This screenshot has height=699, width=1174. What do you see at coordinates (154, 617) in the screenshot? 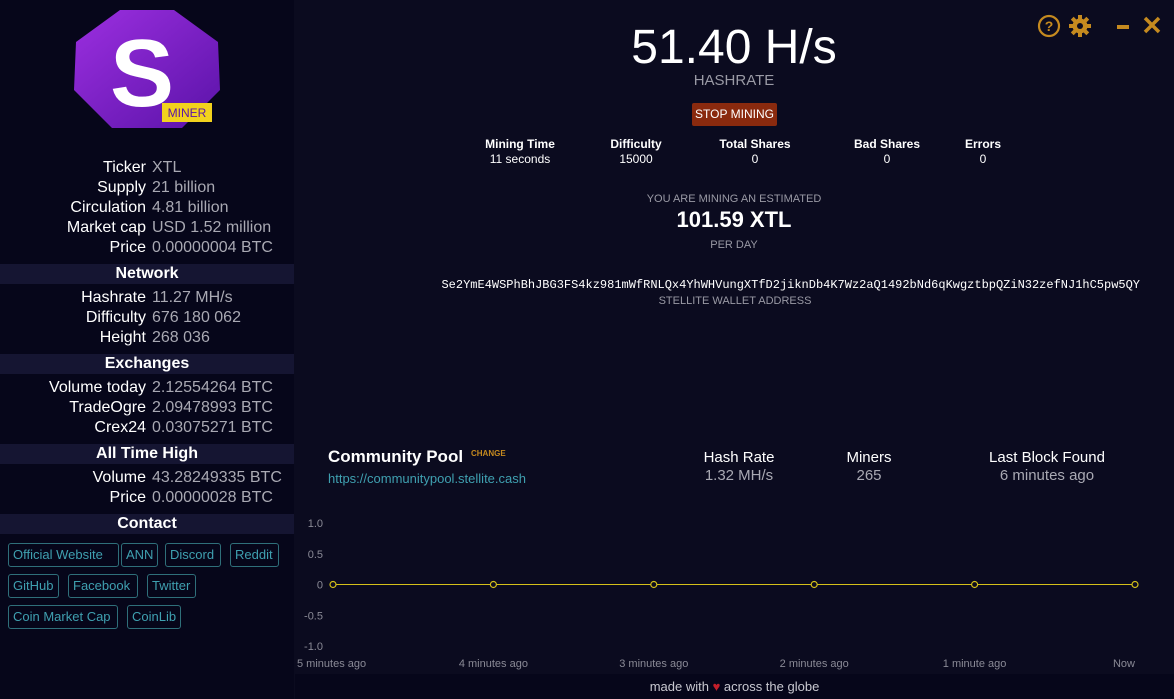
I see `link-coinlib: CoinLib` at bounding box center [154, 617].